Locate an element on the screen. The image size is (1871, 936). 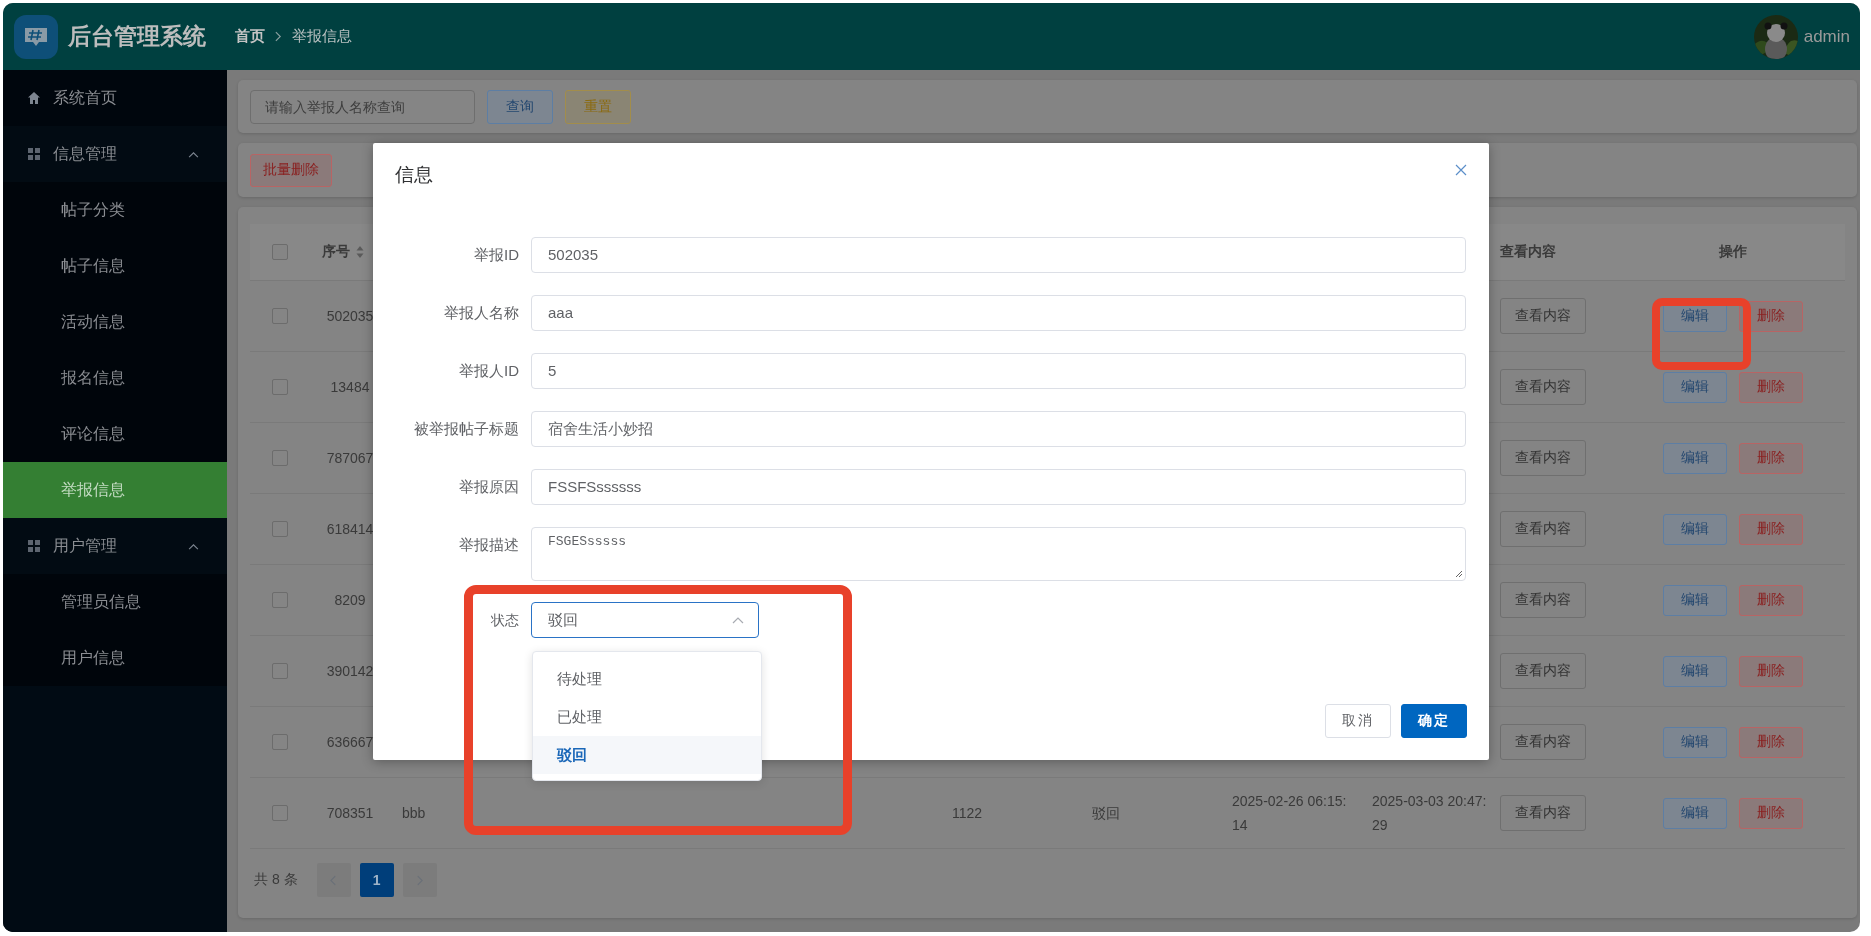
breadcrumb-item: 首页 is located at coordinates (250, 36).